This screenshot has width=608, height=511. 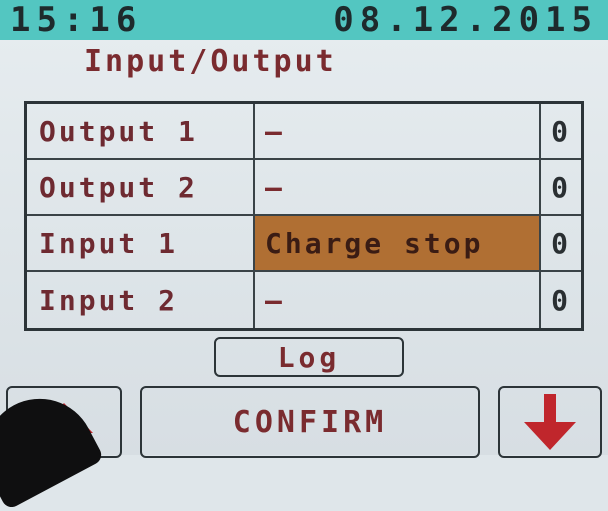 What do you see at coordinates (141, 300) in the screenshot?
I see `row-name-input-2: Input 2` at bounding box center [141, 300].